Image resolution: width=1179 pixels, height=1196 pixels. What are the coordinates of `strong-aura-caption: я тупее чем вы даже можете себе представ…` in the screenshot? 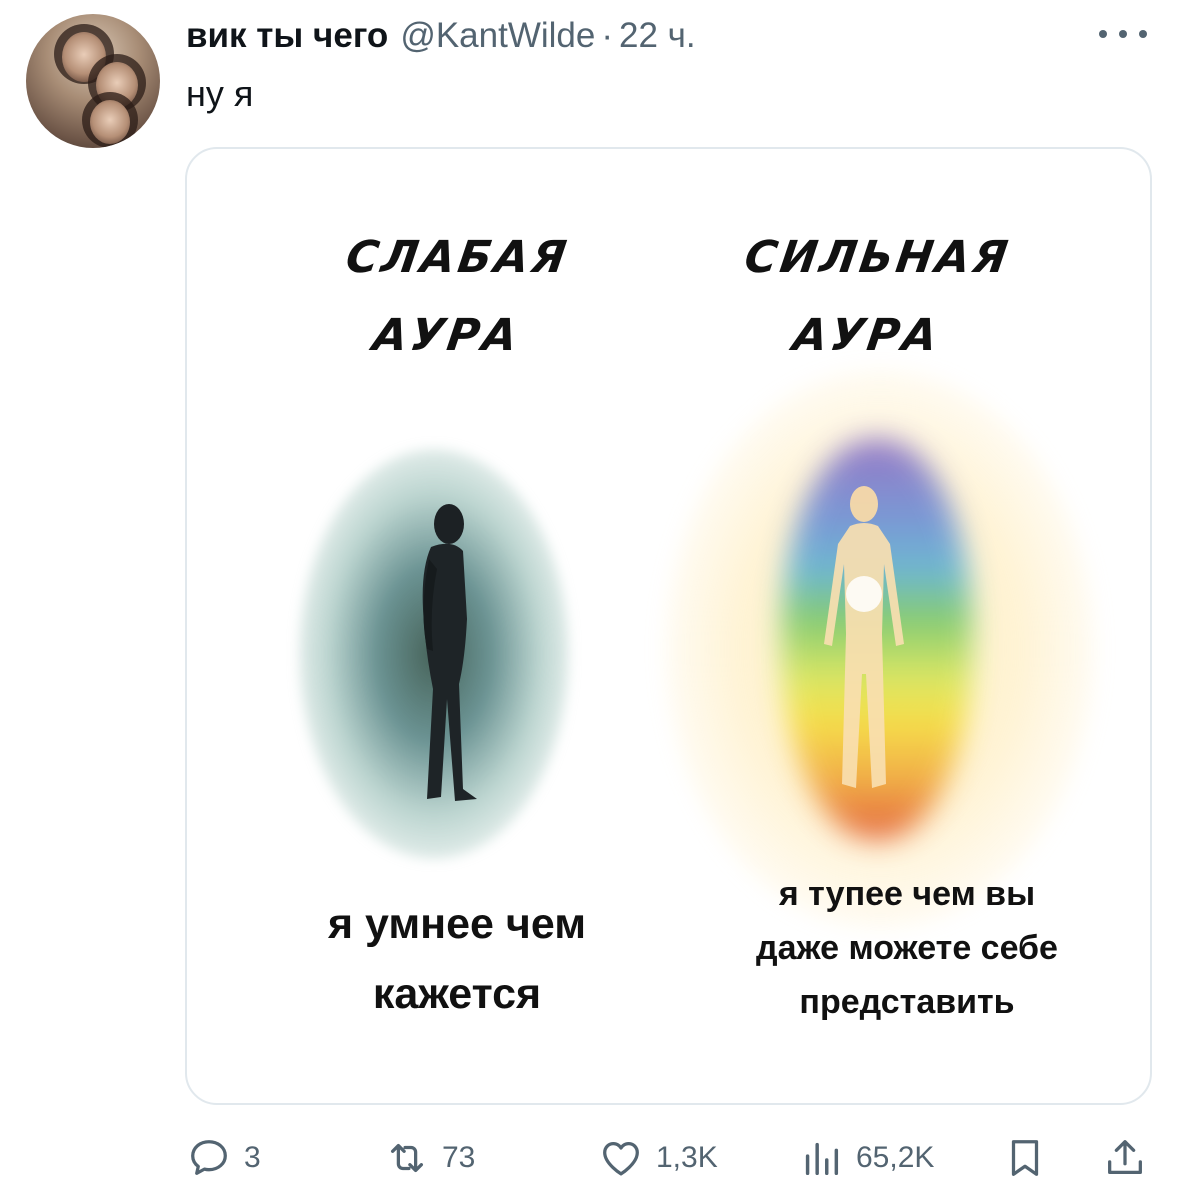 It's located at (907, 948).